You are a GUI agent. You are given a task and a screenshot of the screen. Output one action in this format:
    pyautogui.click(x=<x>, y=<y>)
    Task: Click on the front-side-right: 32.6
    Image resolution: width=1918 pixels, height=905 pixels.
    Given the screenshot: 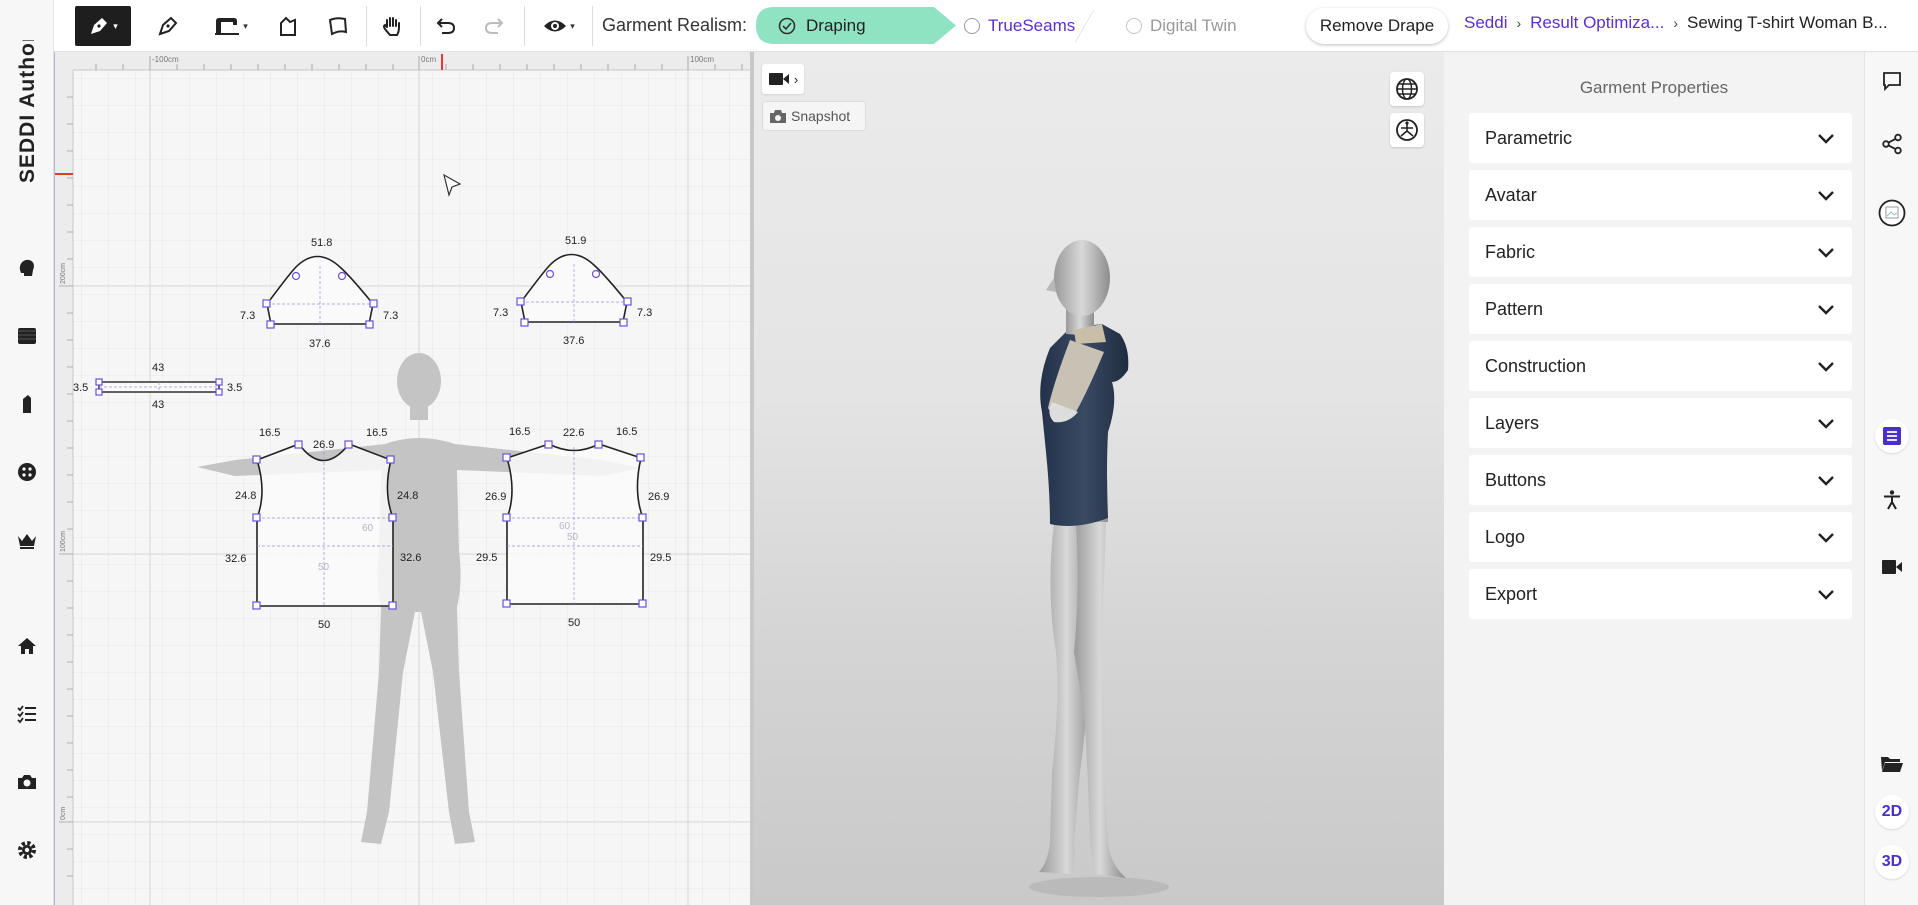 What is the action you would take?
    pyautogui.click(x=410, y=558)
    